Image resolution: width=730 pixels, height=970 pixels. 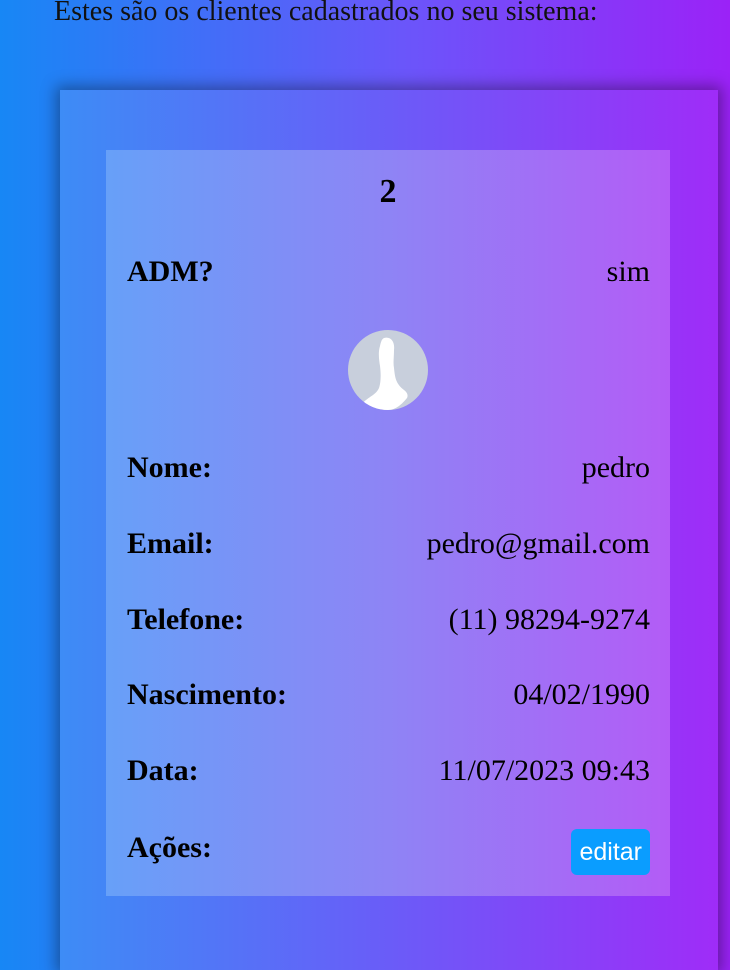 What do you see at coordinates (163, 770) in the screenshot?
I see `date-label: Data:` at bounding box center [163, 770].